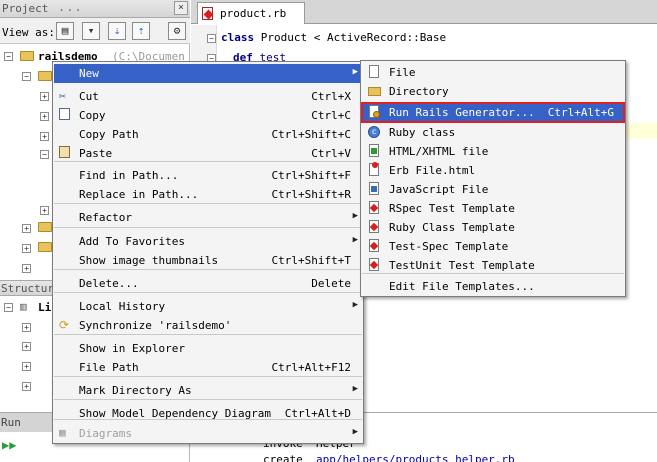  Describe the element at coordinates (493, 246) in the screenshot. I see `submenu-item-test-spec-template: Test-Spec Template` at that location.